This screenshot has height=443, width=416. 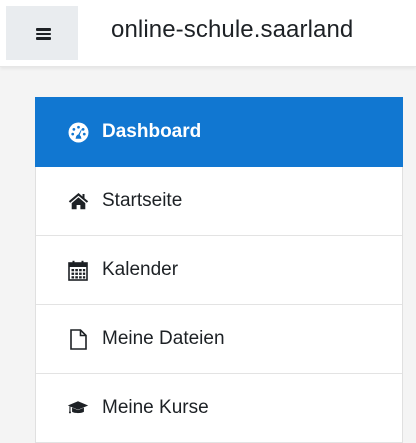 I want to click on nav-item-kalender: Kalender, so click(x=219, y=270).